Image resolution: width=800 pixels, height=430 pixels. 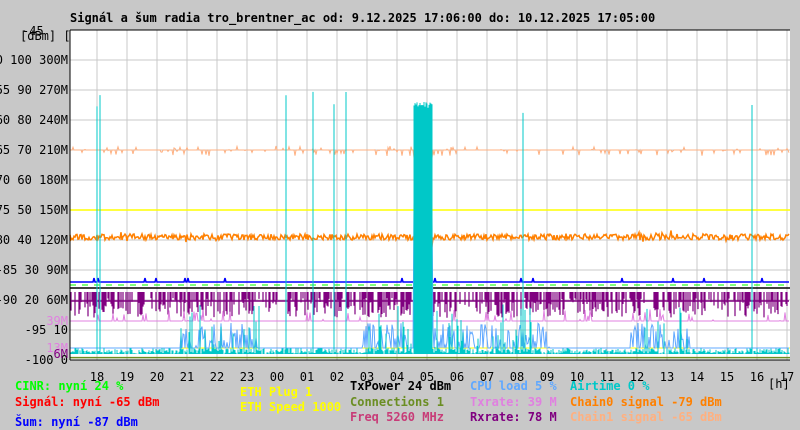 What do you see at coordinates (5, 240) in the screenshot?
I see `y-tick-dbm: -80` at bounding box center [5, 240].